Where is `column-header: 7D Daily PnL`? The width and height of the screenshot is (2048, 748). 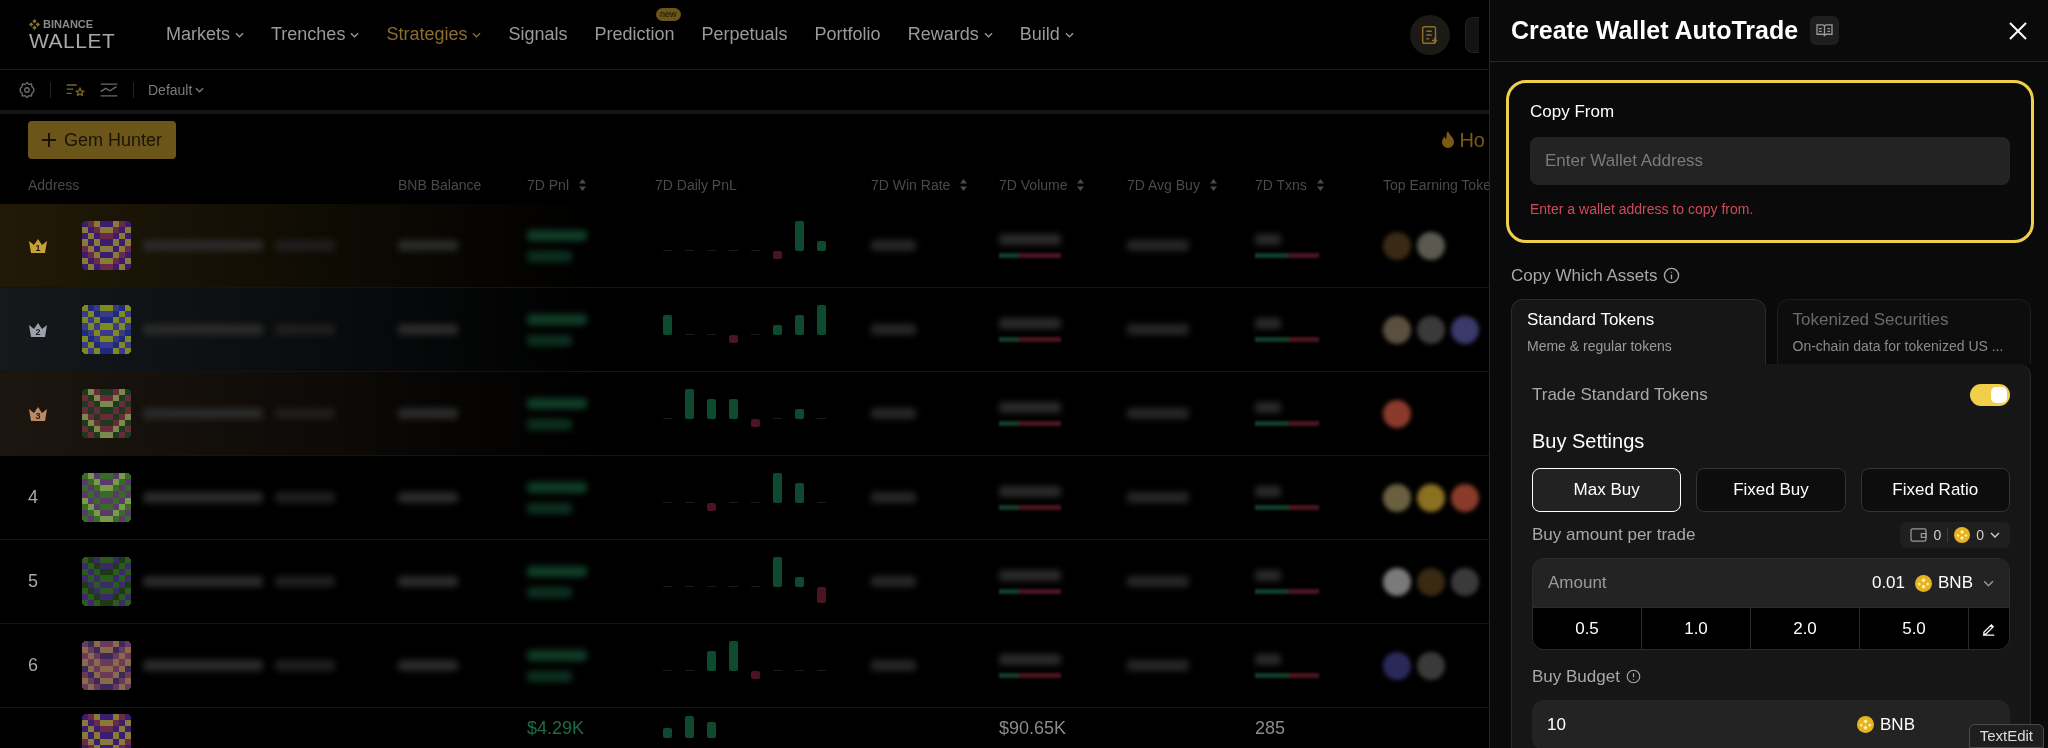
column-header: 7D Daily PnL is located at coordinates (696, 185).